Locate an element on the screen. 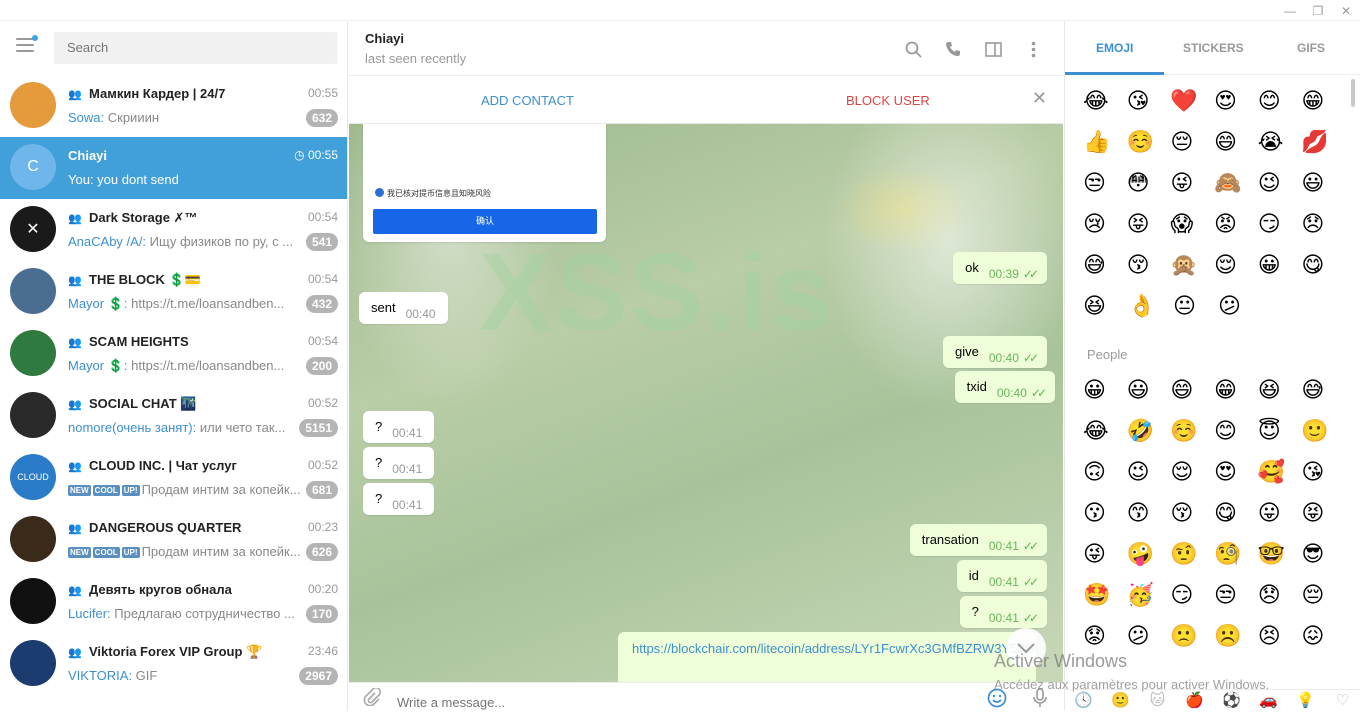  emoji-item: 🤨 is located at coordinates (1192, 560).